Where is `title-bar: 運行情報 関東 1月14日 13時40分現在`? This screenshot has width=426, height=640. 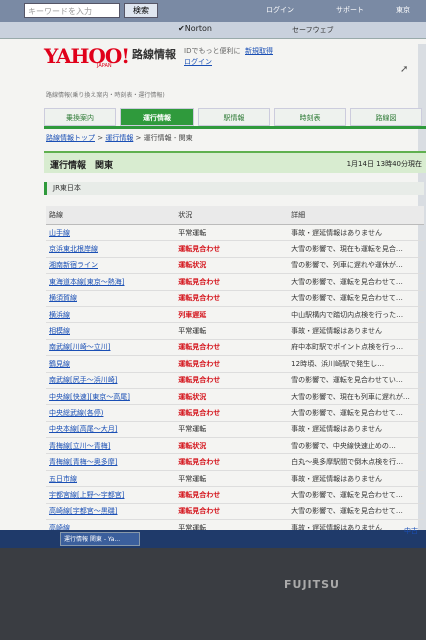
title-bar: 運行情報 関東 1月14日 13時40分現在 is located at coordinates (235, 162).